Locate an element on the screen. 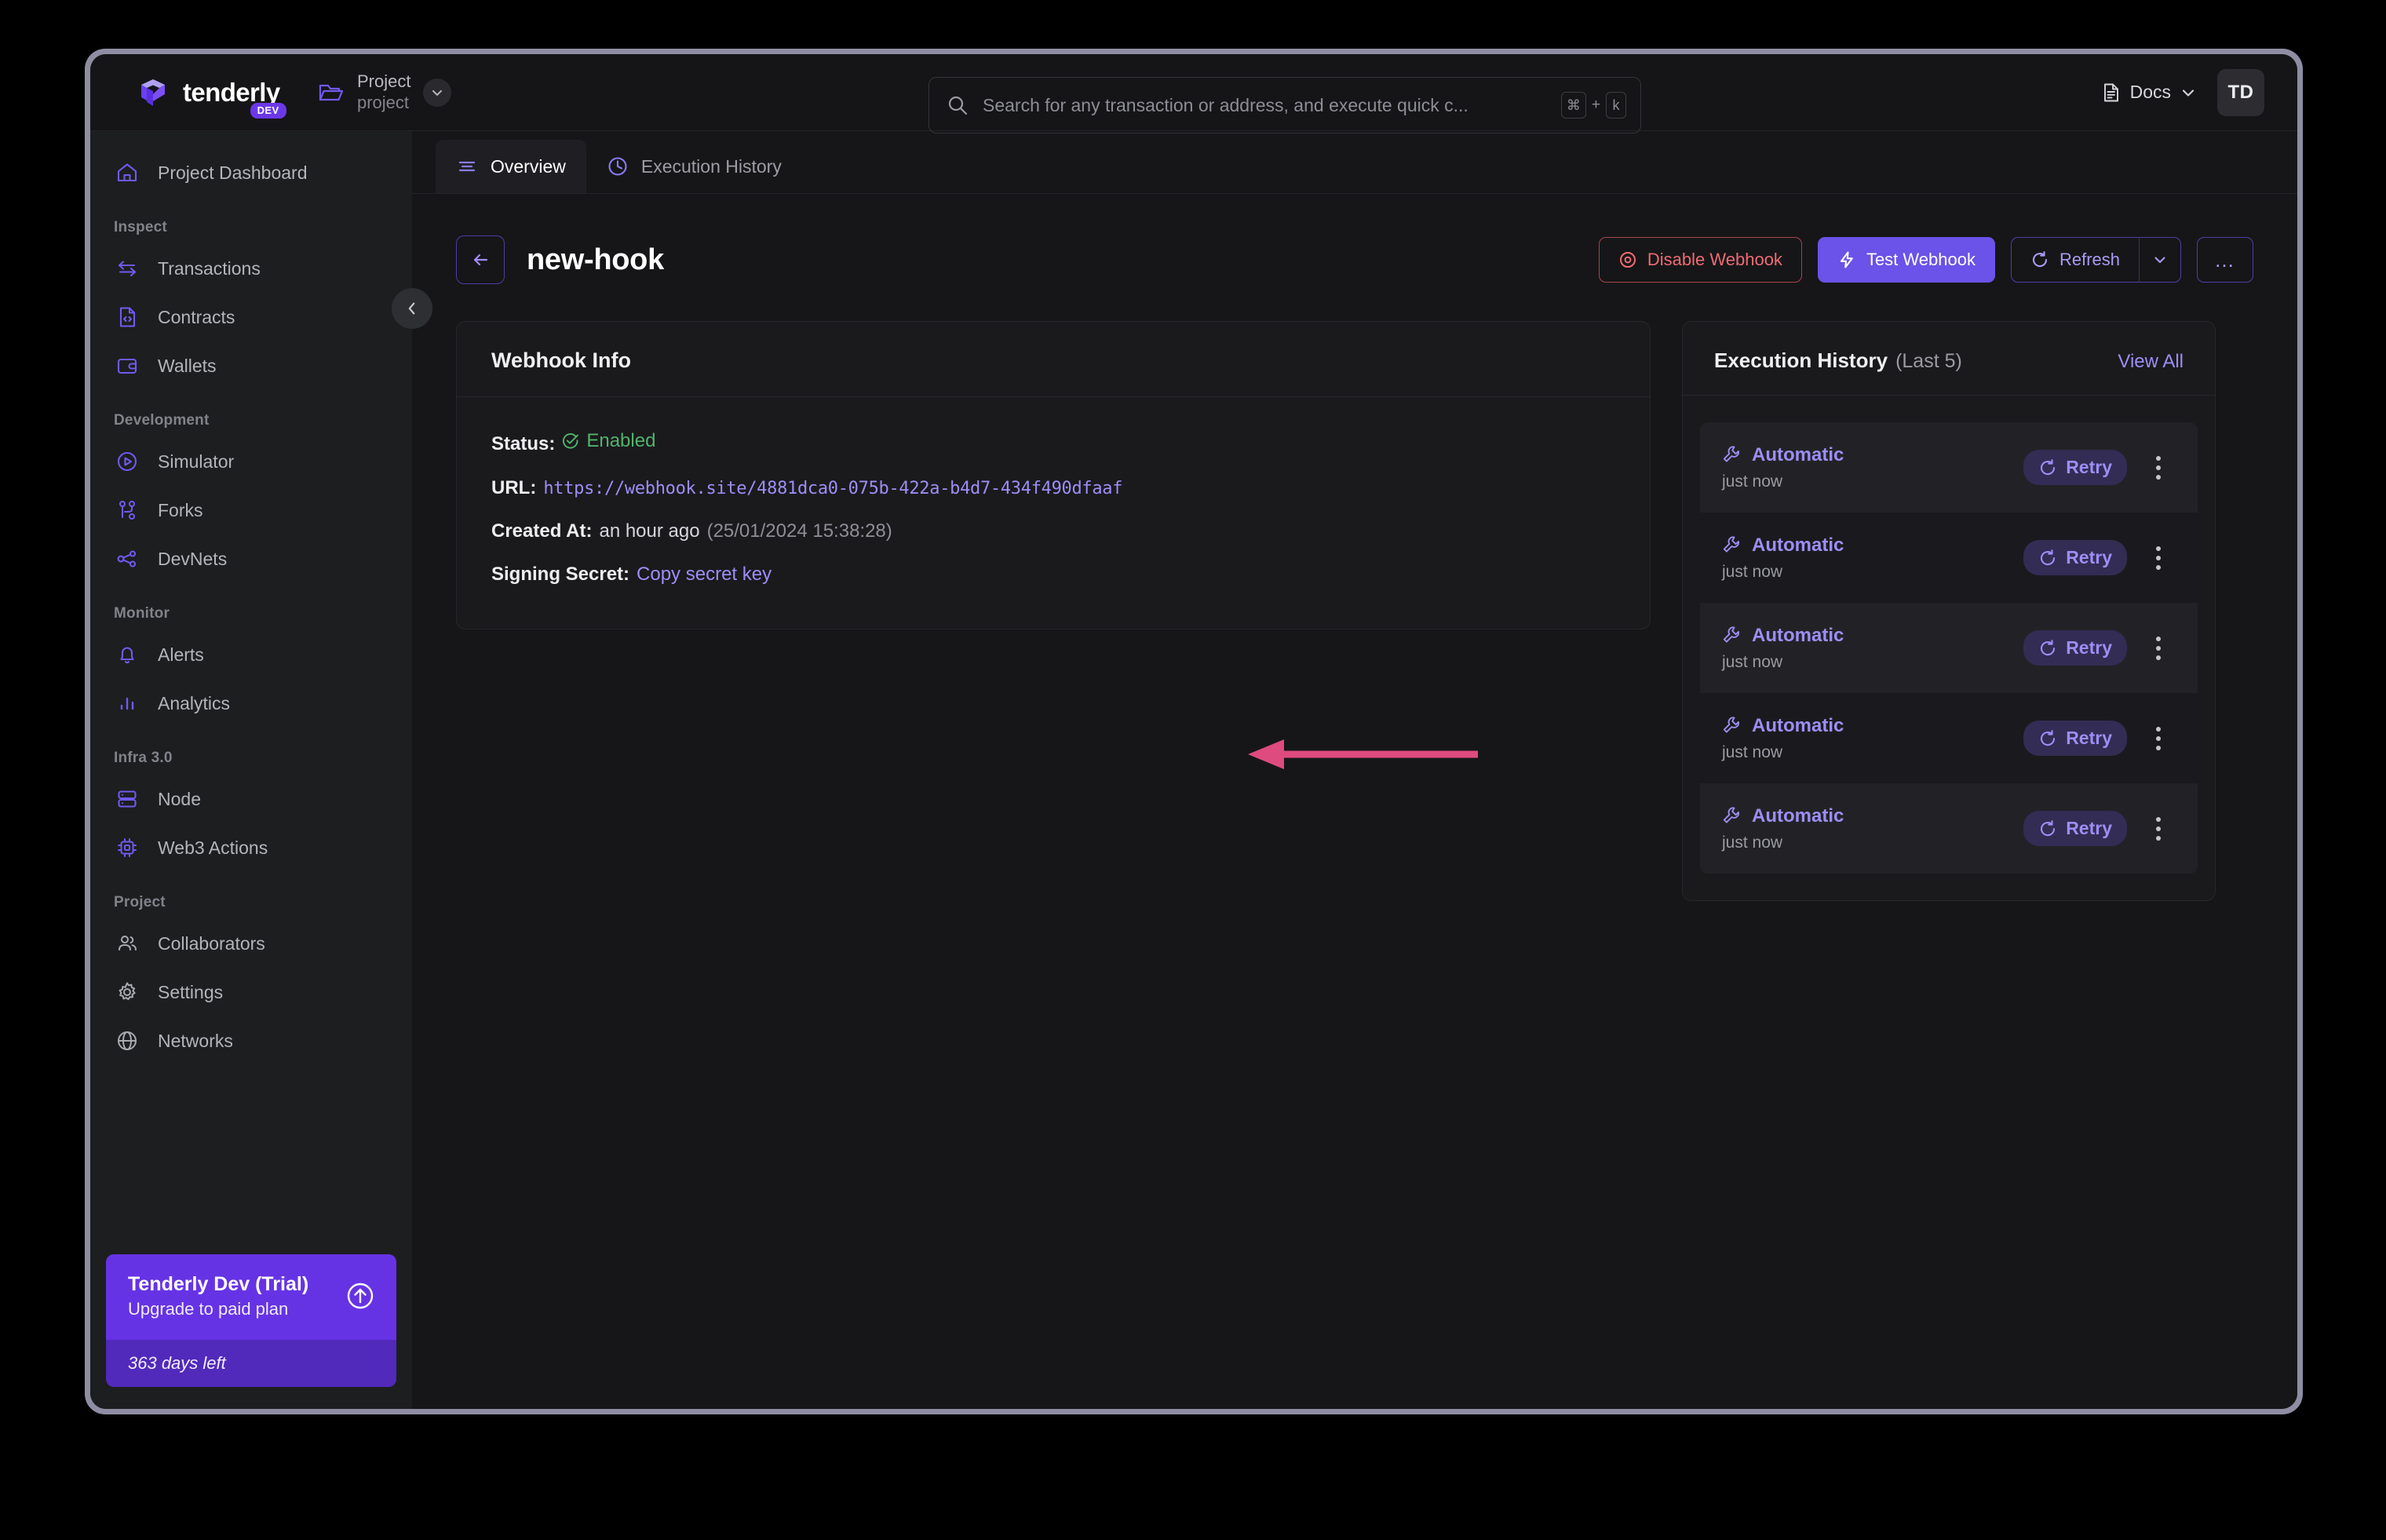 Image resolution: width=2386 pixels, height=1540 pixels. page-title: new-hook is located at coordinates (595, 259).